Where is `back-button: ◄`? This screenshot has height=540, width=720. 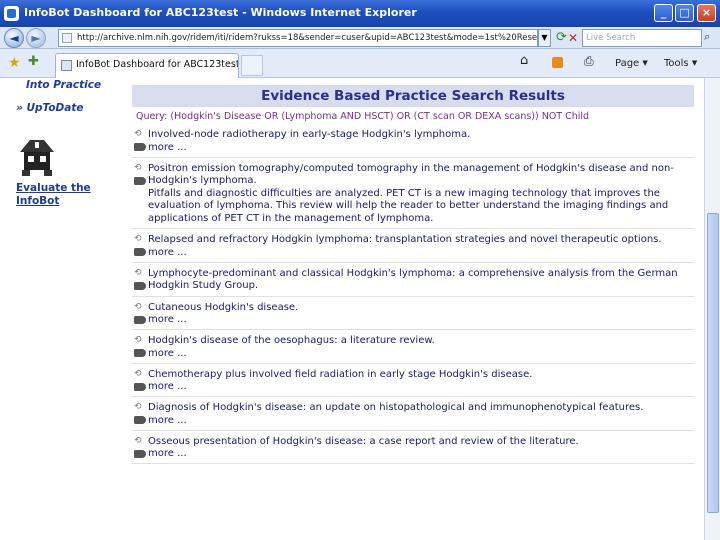 back-button: ◄ is located at coordinates (14, 38).